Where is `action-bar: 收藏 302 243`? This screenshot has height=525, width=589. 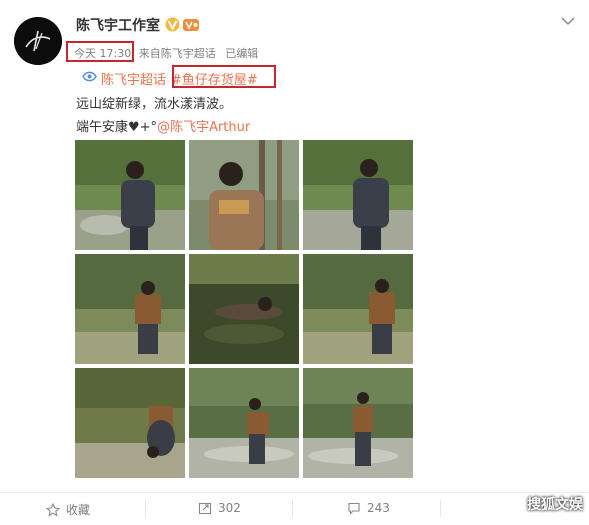 action-bar: 收藏 302 243 is located at coordinates (294, 508).